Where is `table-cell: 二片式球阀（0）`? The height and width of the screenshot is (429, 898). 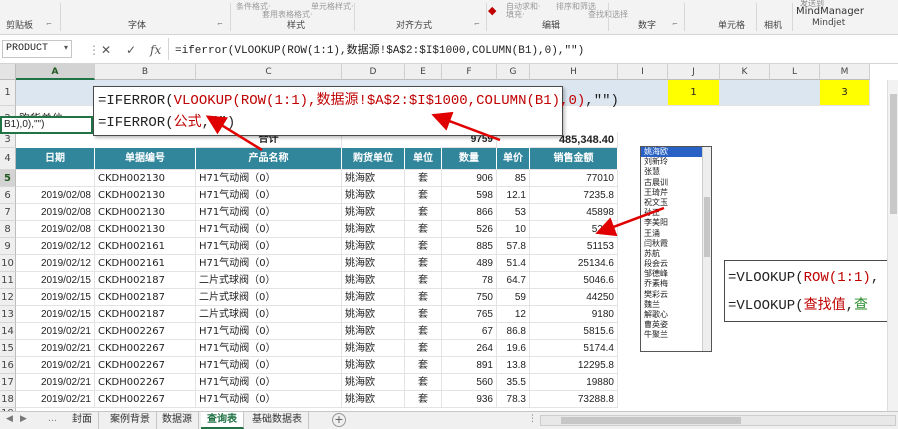 table-cell: 二片式球阀（0） is located at coordinates (269, 297).